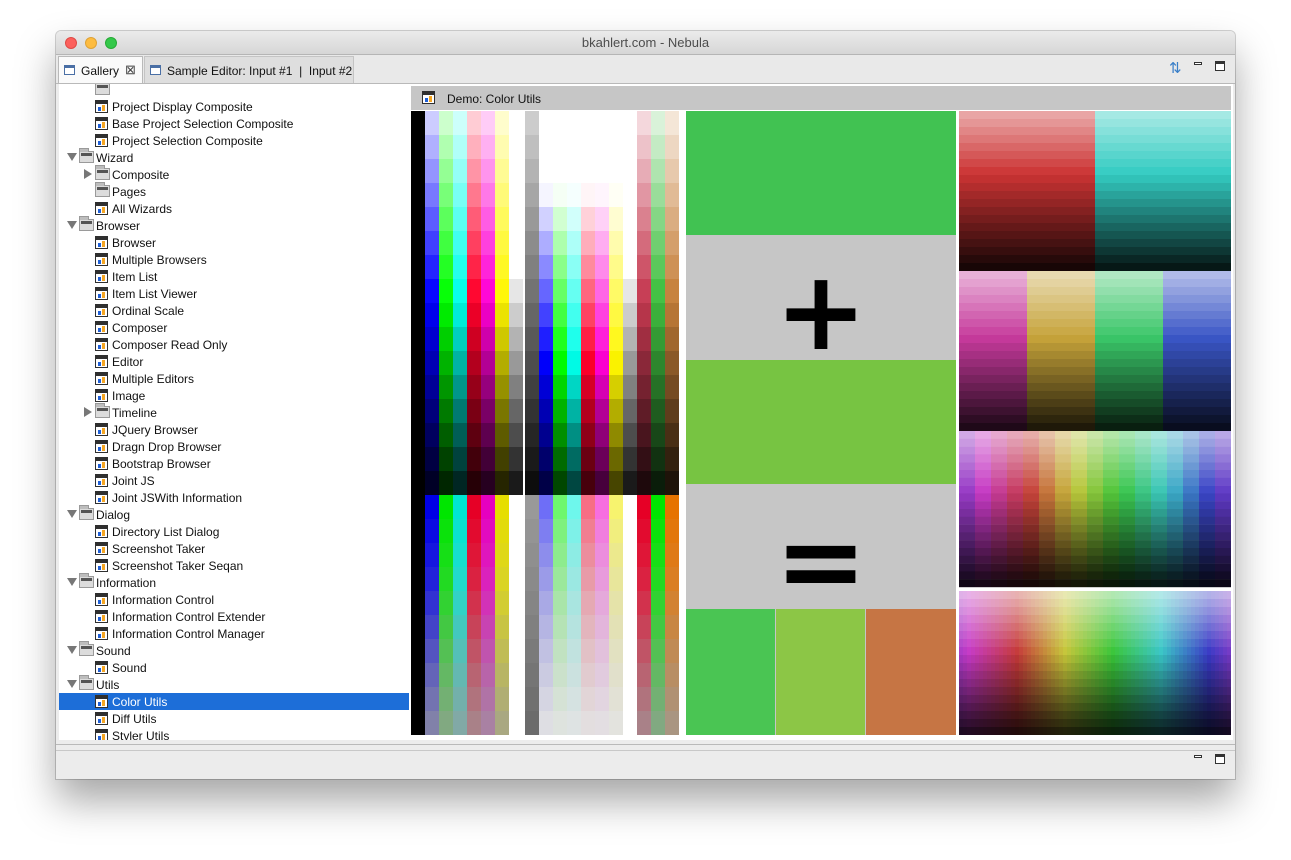 Image resolution: width=1291 pixels, height=860 pixels. I want to click on tree-item: Screenshot Taker Seqan, so click(234, 565).